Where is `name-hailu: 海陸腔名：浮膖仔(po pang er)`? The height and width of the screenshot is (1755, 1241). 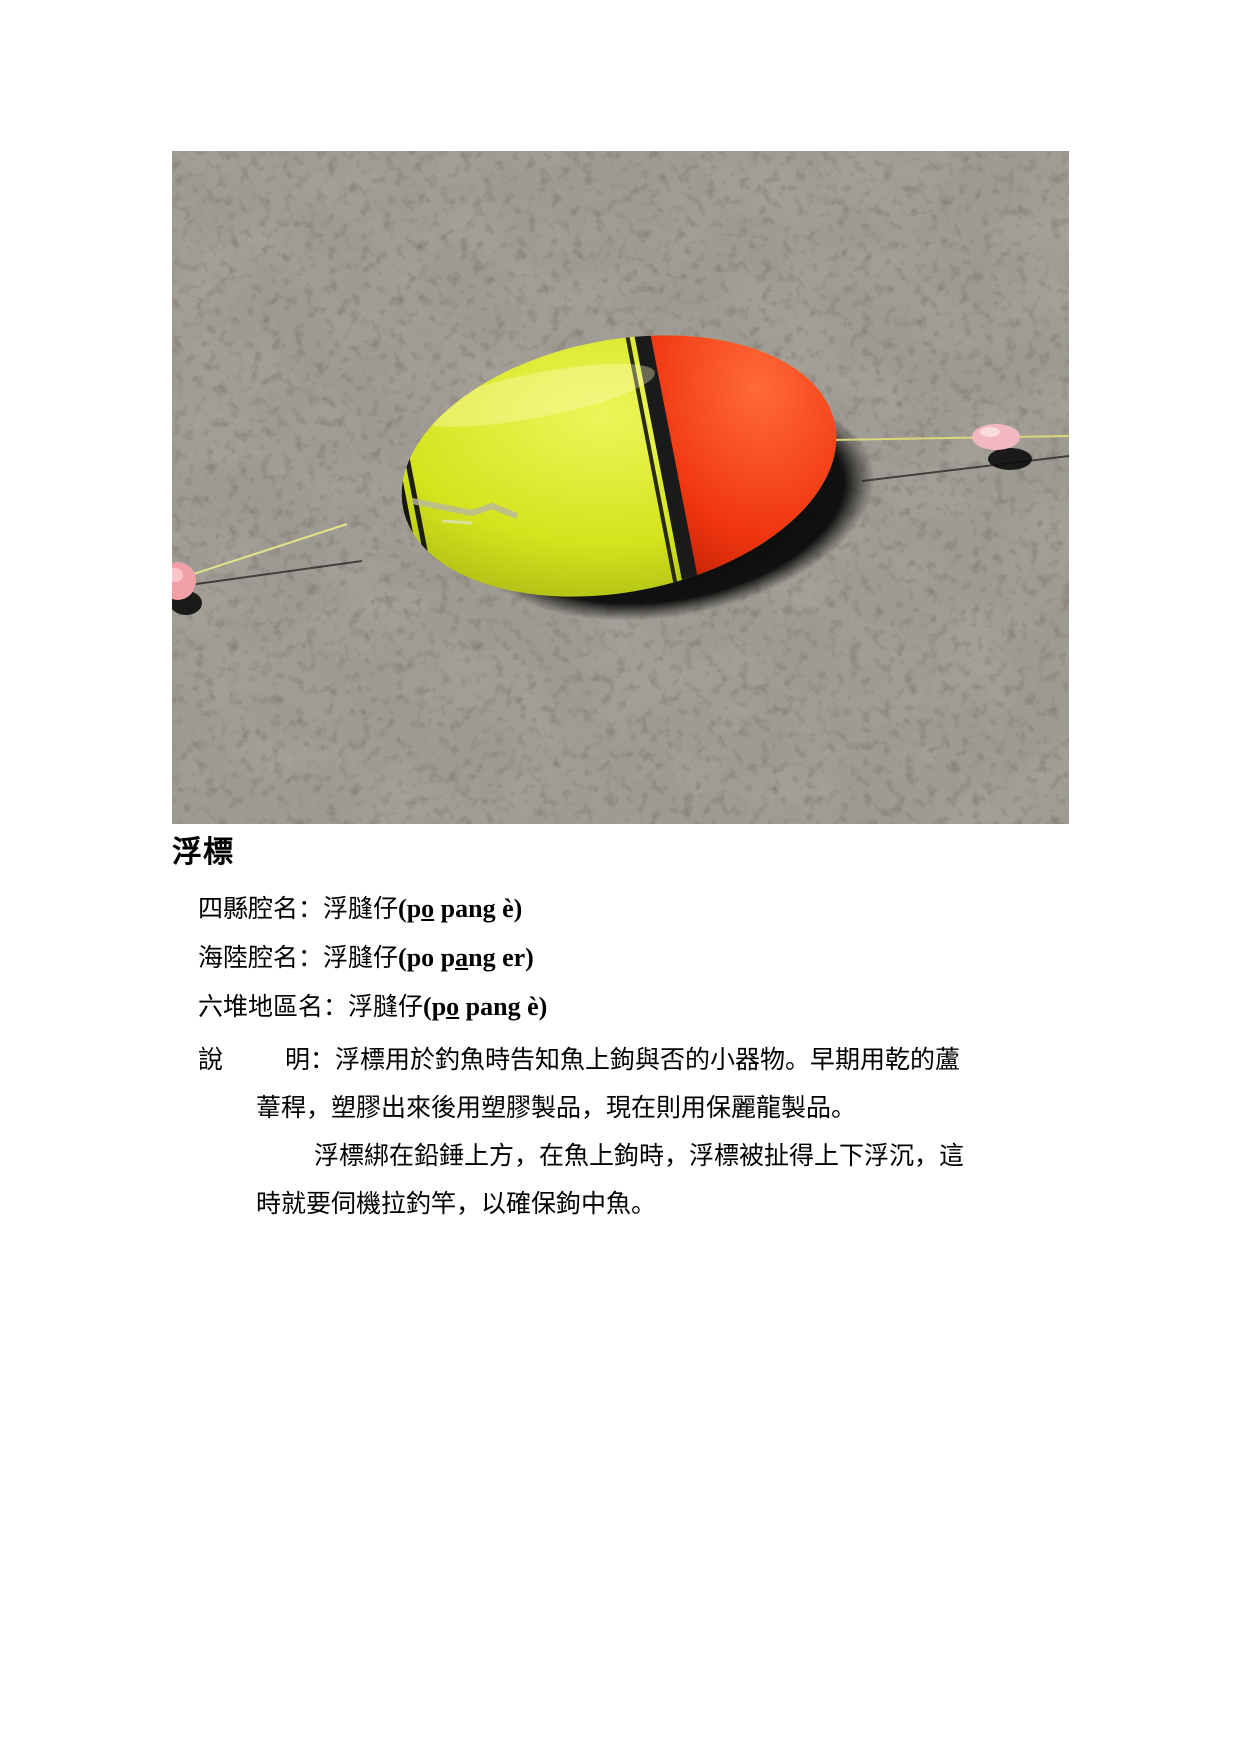
name-hailu: 海陸腔名：浮膖仔(po pang er) is located at coordinates (366, 958).